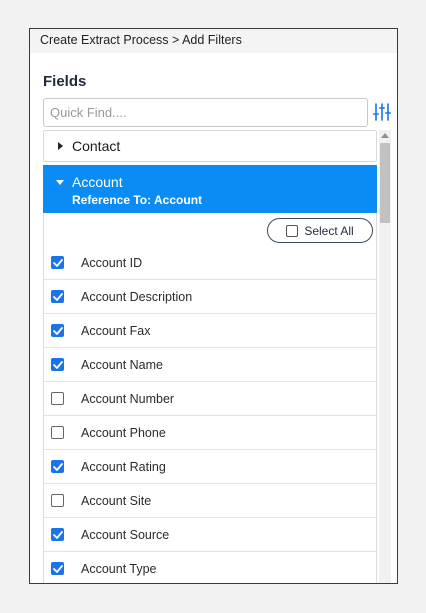 The image size is (426, 613). What do you see at coordinates (210, 365) in the screenshot?
I see `field-row: Account Name` at bounding box center [210, 365].